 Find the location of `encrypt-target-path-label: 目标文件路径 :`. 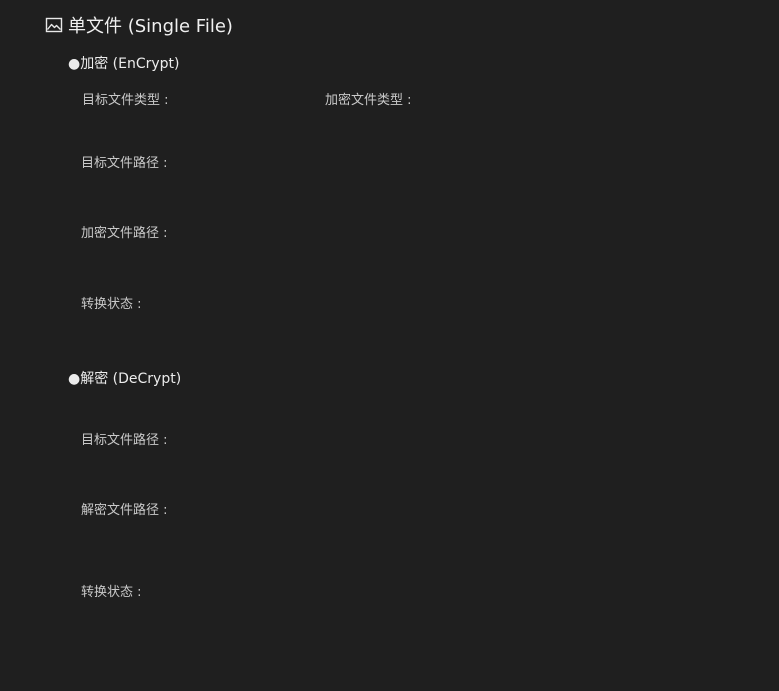

encrypt-target-path-label: 目标文件路径 : is located at coordinates (124, 163).